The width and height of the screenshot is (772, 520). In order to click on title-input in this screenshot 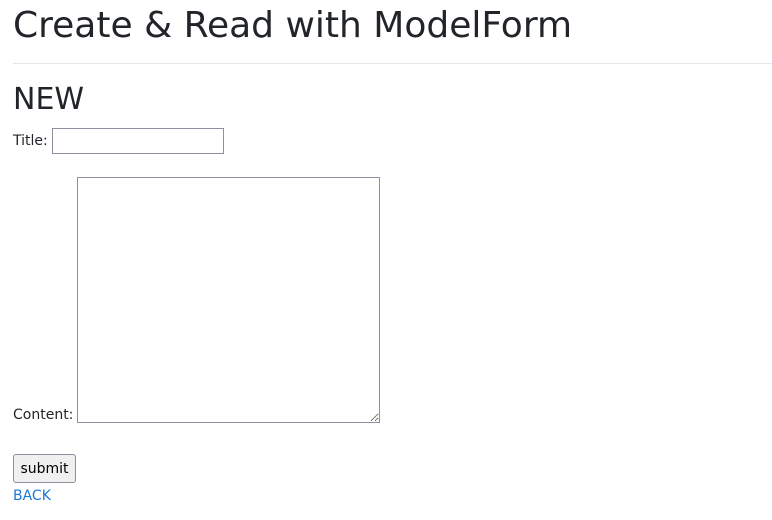, I will do `click(137, 141)`.